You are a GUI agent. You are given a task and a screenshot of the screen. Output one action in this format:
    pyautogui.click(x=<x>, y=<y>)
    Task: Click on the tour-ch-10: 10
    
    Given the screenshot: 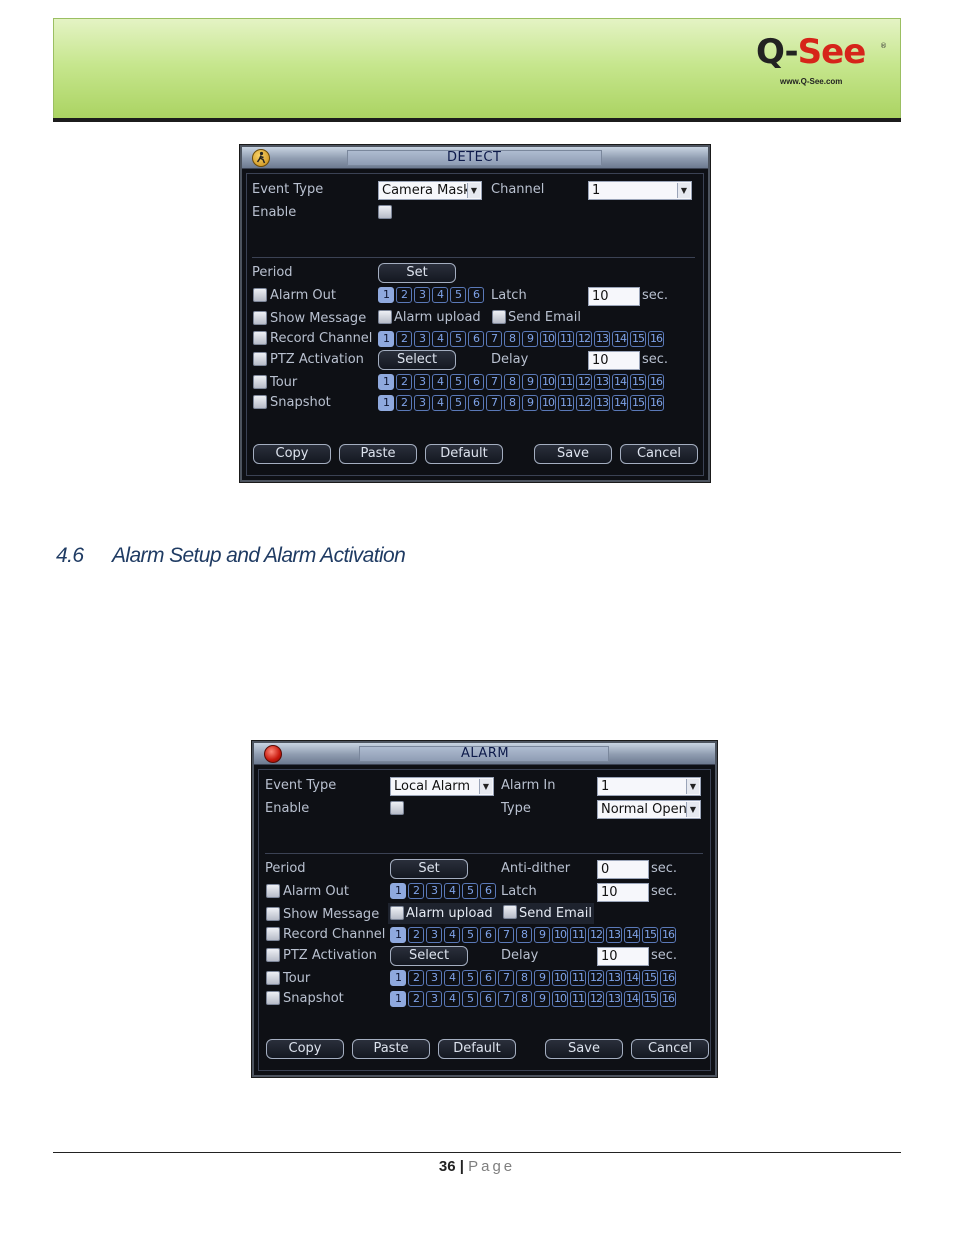 What is the action you would take?
    pyautogui.click(x=560, y=978)
    